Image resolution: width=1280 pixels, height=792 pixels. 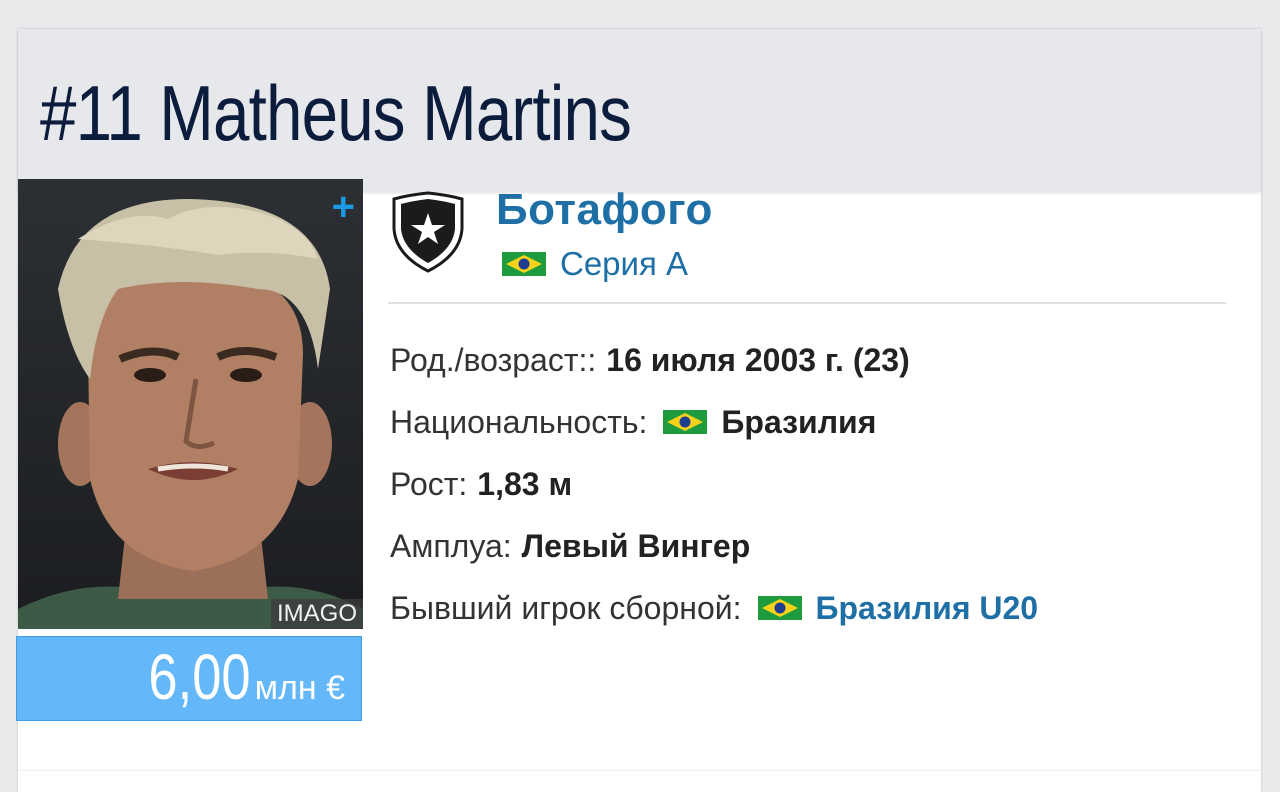 What do you see at coordinates (927, 608) in the screenshot?
I see `former-national-team-link: Бразилия U20` at bounding box center [927, 608].